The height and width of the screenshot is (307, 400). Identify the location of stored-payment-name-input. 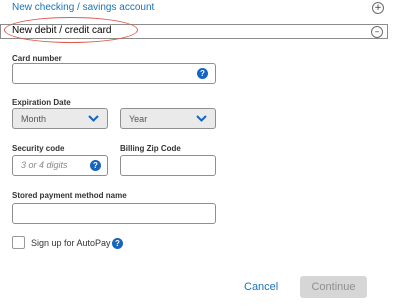
(114, 213).